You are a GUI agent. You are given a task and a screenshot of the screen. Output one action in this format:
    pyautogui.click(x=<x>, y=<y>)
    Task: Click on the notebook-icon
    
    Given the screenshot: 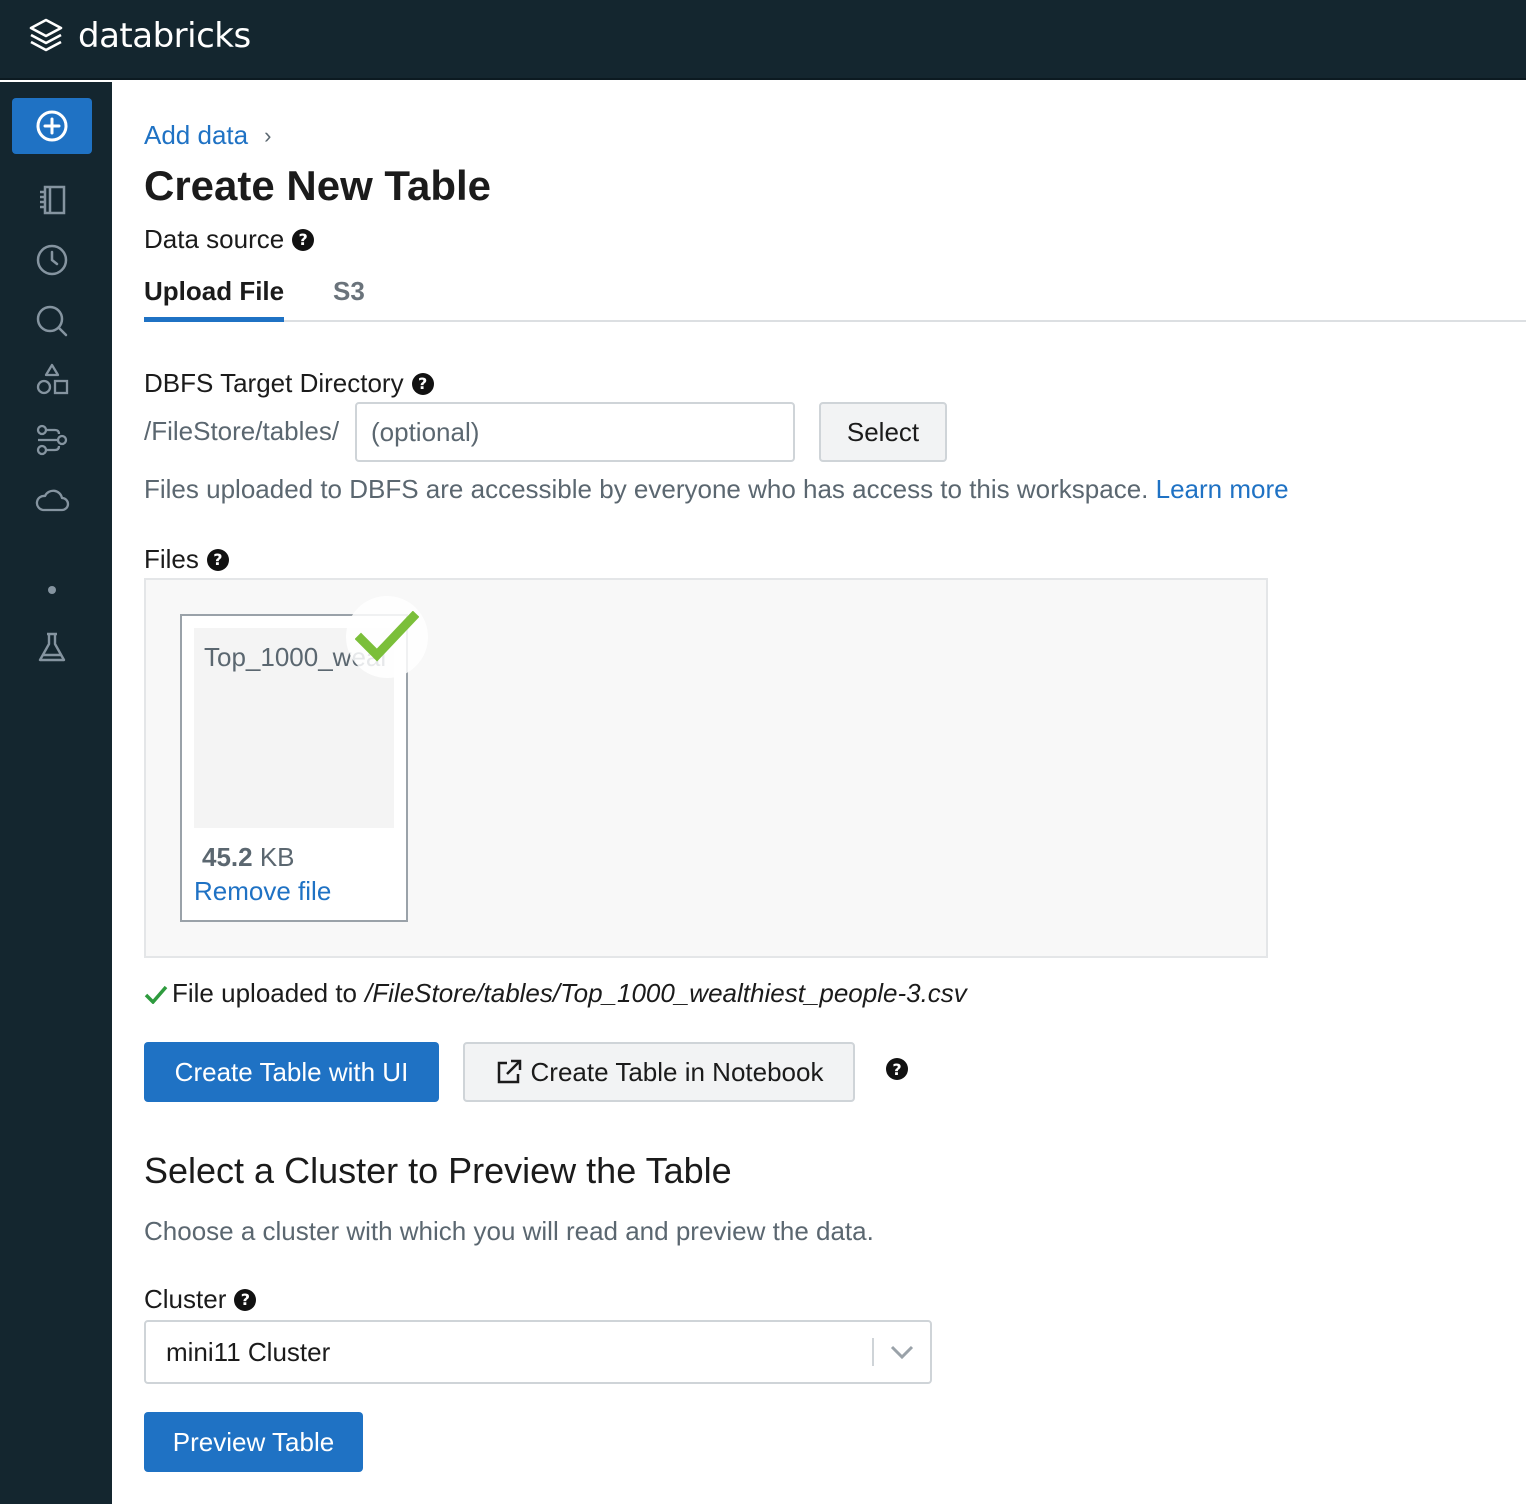 What is the action you would take?
    pyautogui.click(x=53, y=200)
    